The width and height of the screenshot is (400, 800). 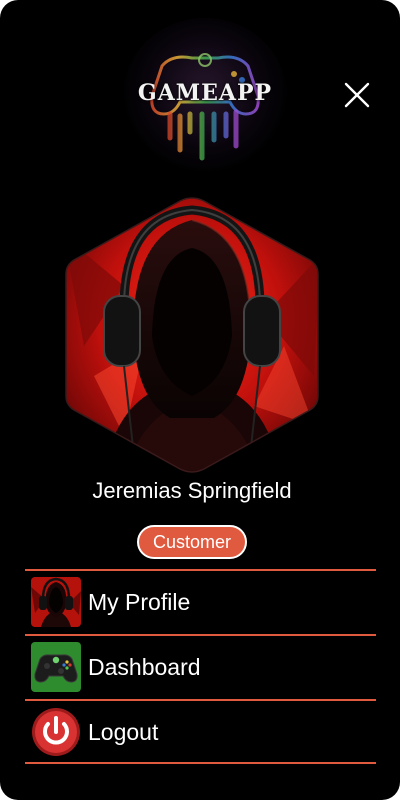 What do you see at coordinates (56, 667) in the screenshot?
I see `gamepad-icon` at bounding box center [56, 667].